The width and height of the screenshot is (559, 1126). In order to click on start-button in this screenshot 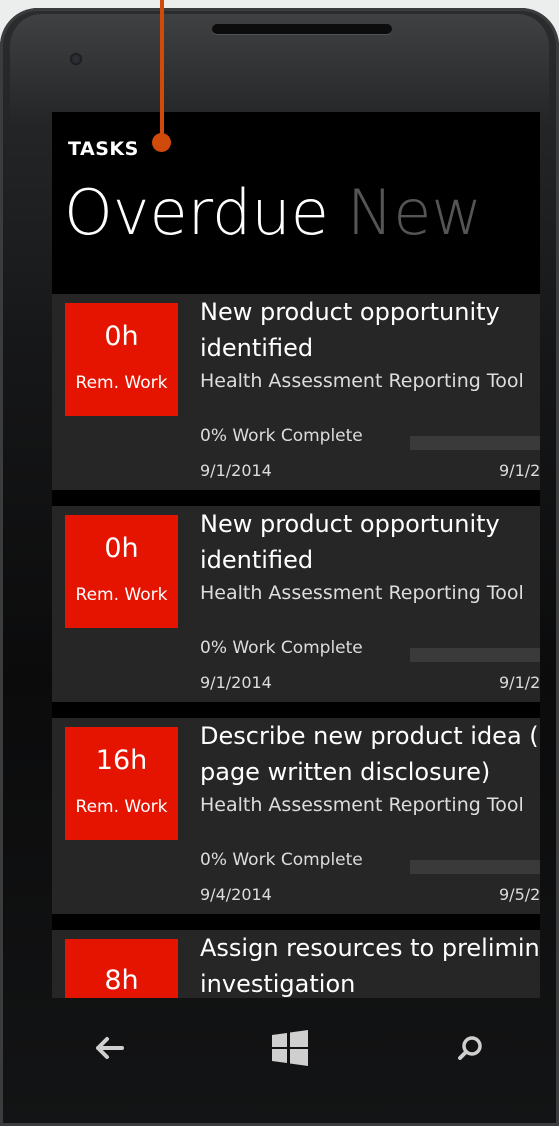, I will do `click(290, 1048)`.